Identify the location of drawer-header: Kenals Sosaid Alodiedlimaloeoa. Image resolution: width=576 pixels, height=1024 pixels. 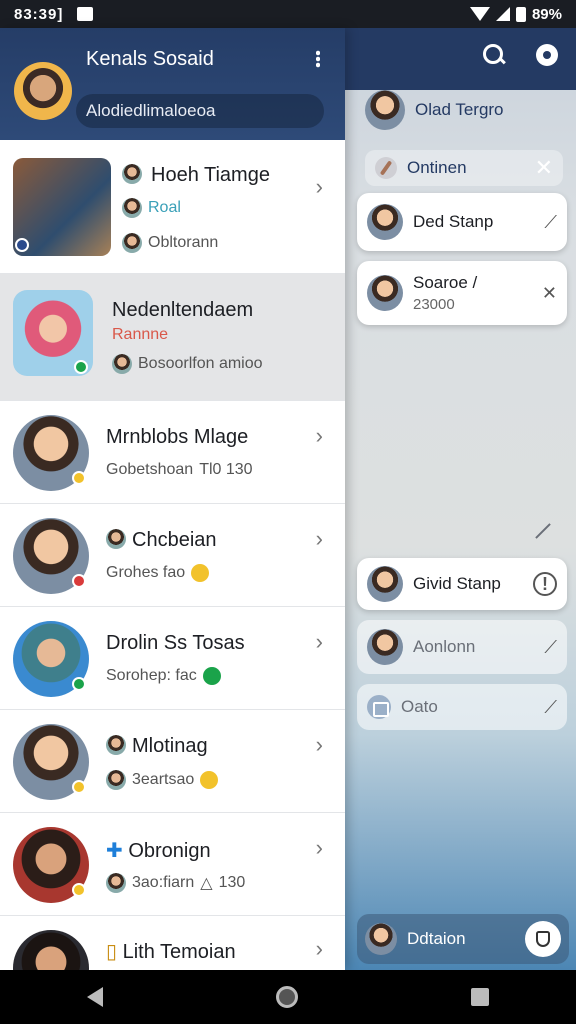
(172, 84).